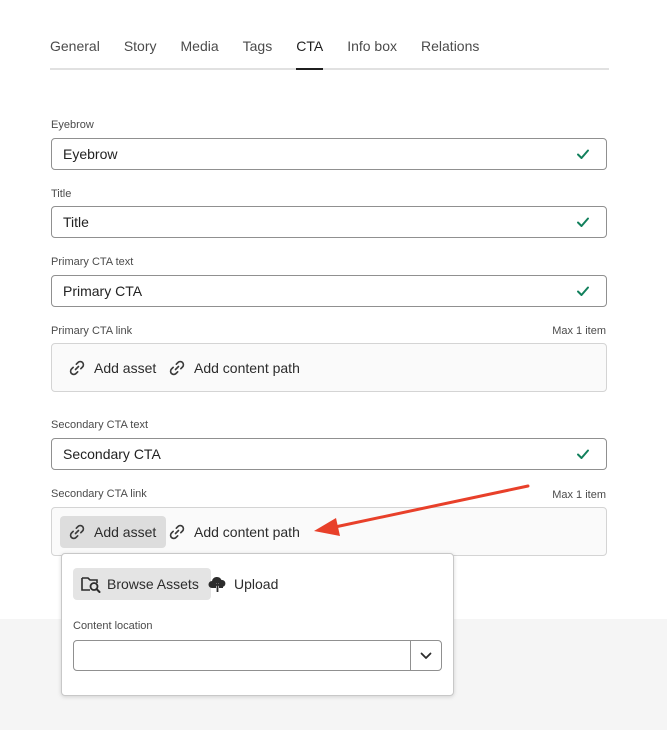  Describe the element at coordinates (302, 154) in the screenshot. I see `eyebrow-input` at that location.